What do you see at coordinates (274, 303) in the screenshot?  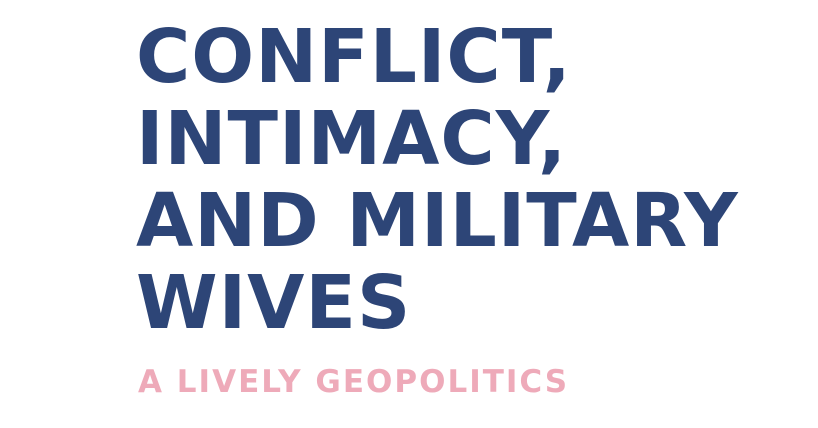 I see `title-line-4: WIVES` at bounding box center [274, 303].